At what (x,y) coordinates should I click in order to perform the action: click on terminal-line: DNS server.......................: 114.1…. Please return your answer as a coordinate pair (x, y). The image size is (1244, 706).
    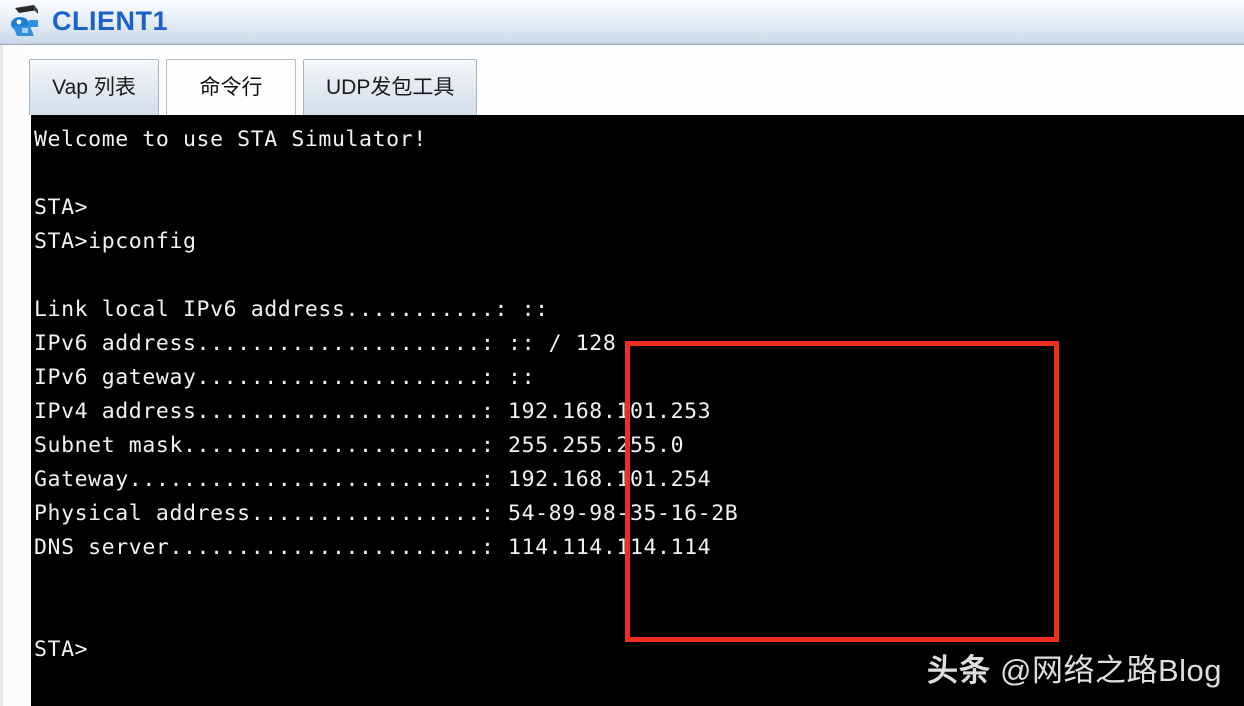
    Looking at the image, I should click on (373, 547).